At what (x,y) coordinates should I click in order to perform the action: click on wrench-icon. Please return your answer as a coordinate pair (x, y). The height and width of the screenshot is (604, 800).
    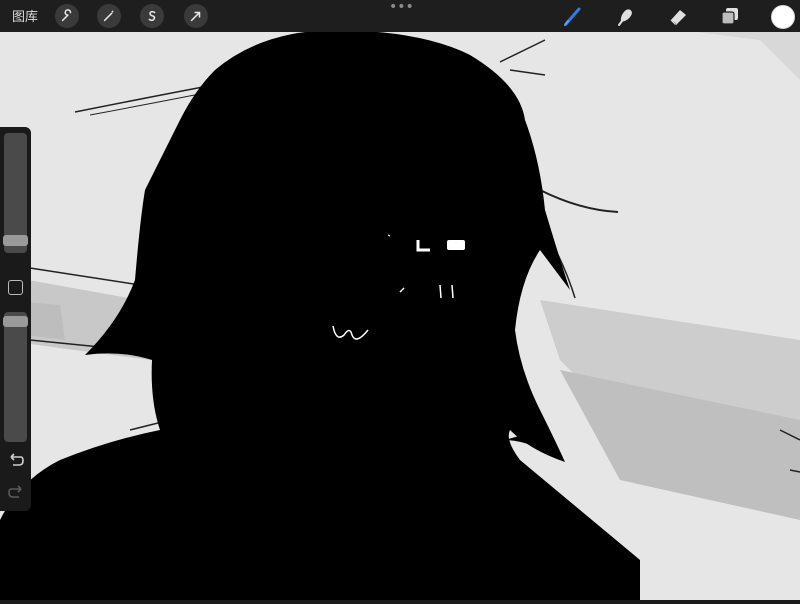
    Looking at the image, I should click on (66, 15).